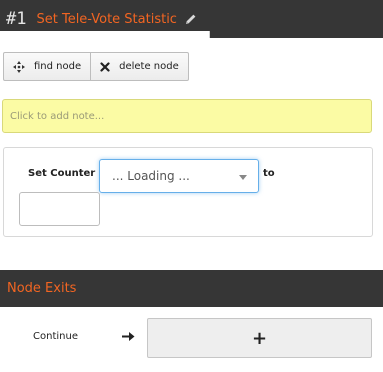 Image resolution: width=383 pixels, height=372 pixels. Describe the element at coordinates (59, 209) in the screenshot. I see `counter-value-input` at that location.